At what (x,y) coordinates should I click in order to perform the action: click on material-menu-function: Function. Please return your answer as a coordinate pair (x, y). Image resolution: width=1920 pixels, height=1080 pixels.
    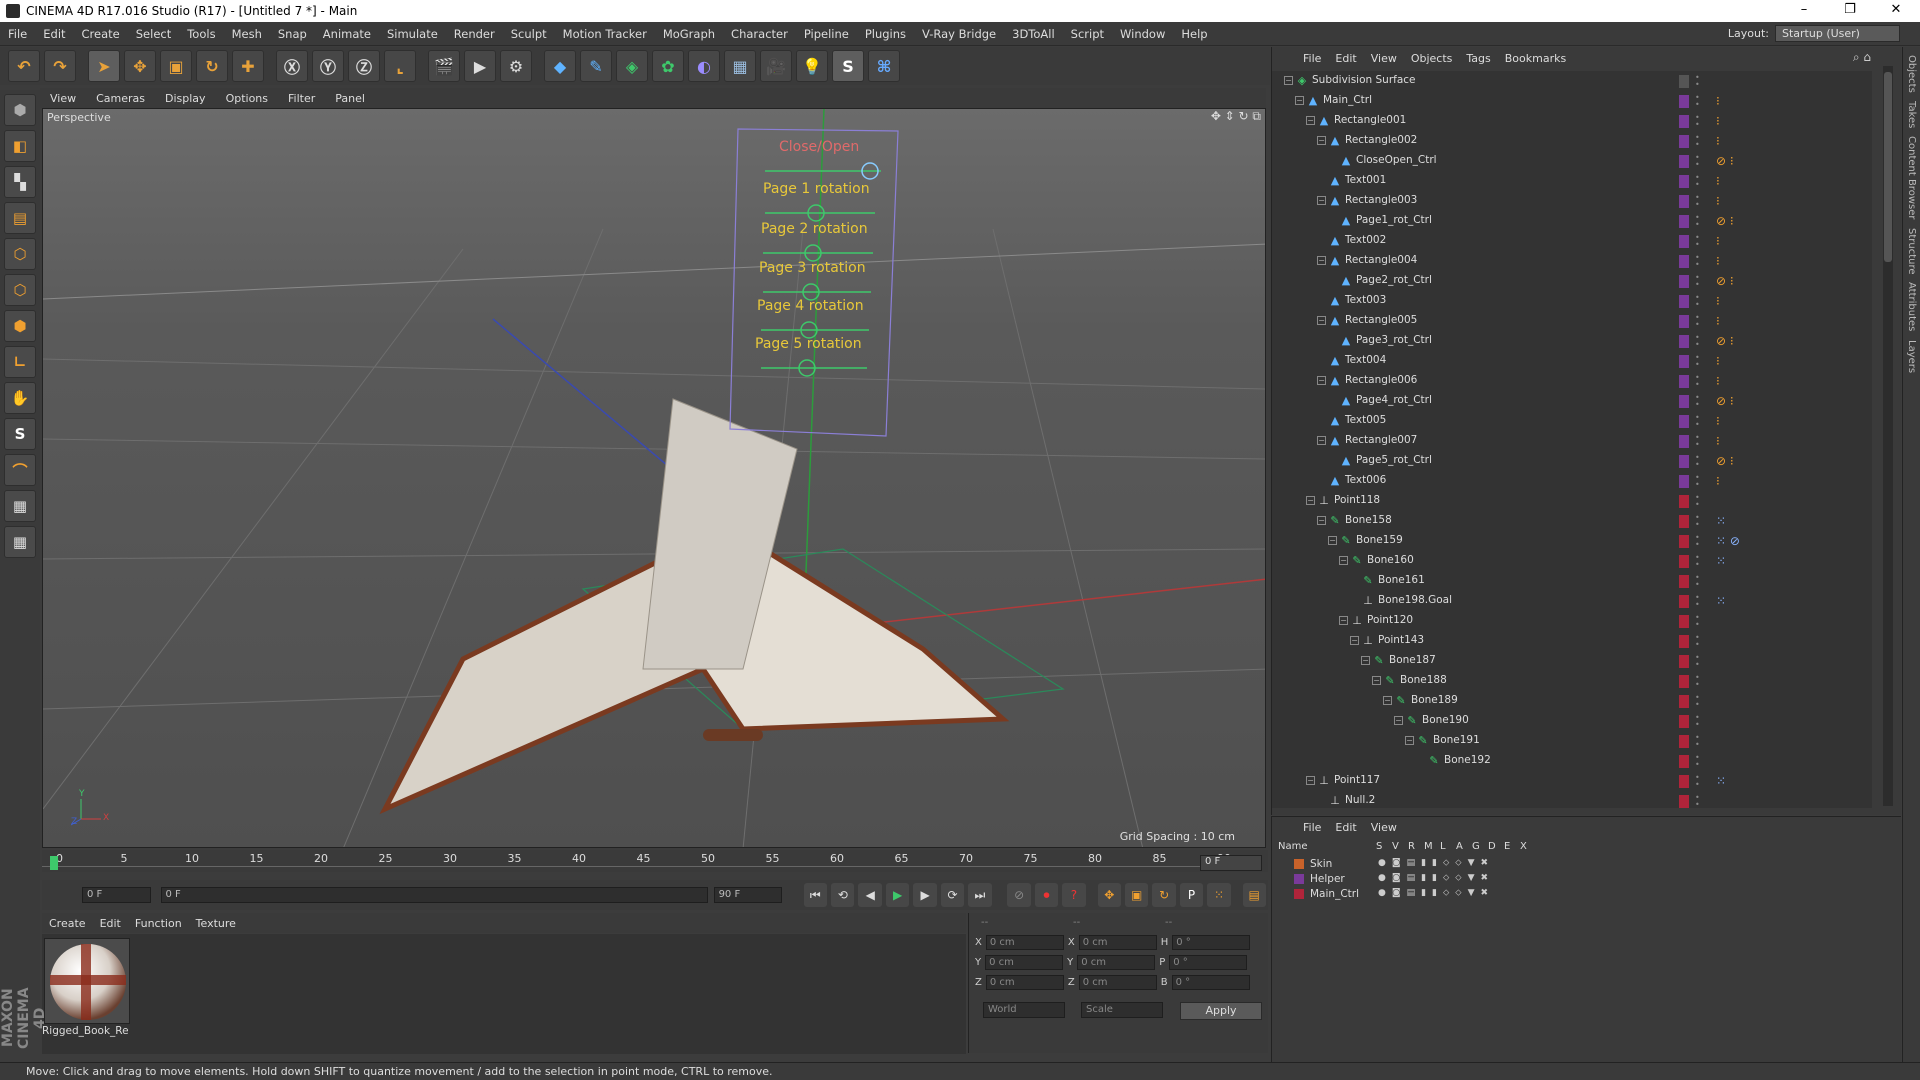
    Looking at the image, I should click on (158, 923).